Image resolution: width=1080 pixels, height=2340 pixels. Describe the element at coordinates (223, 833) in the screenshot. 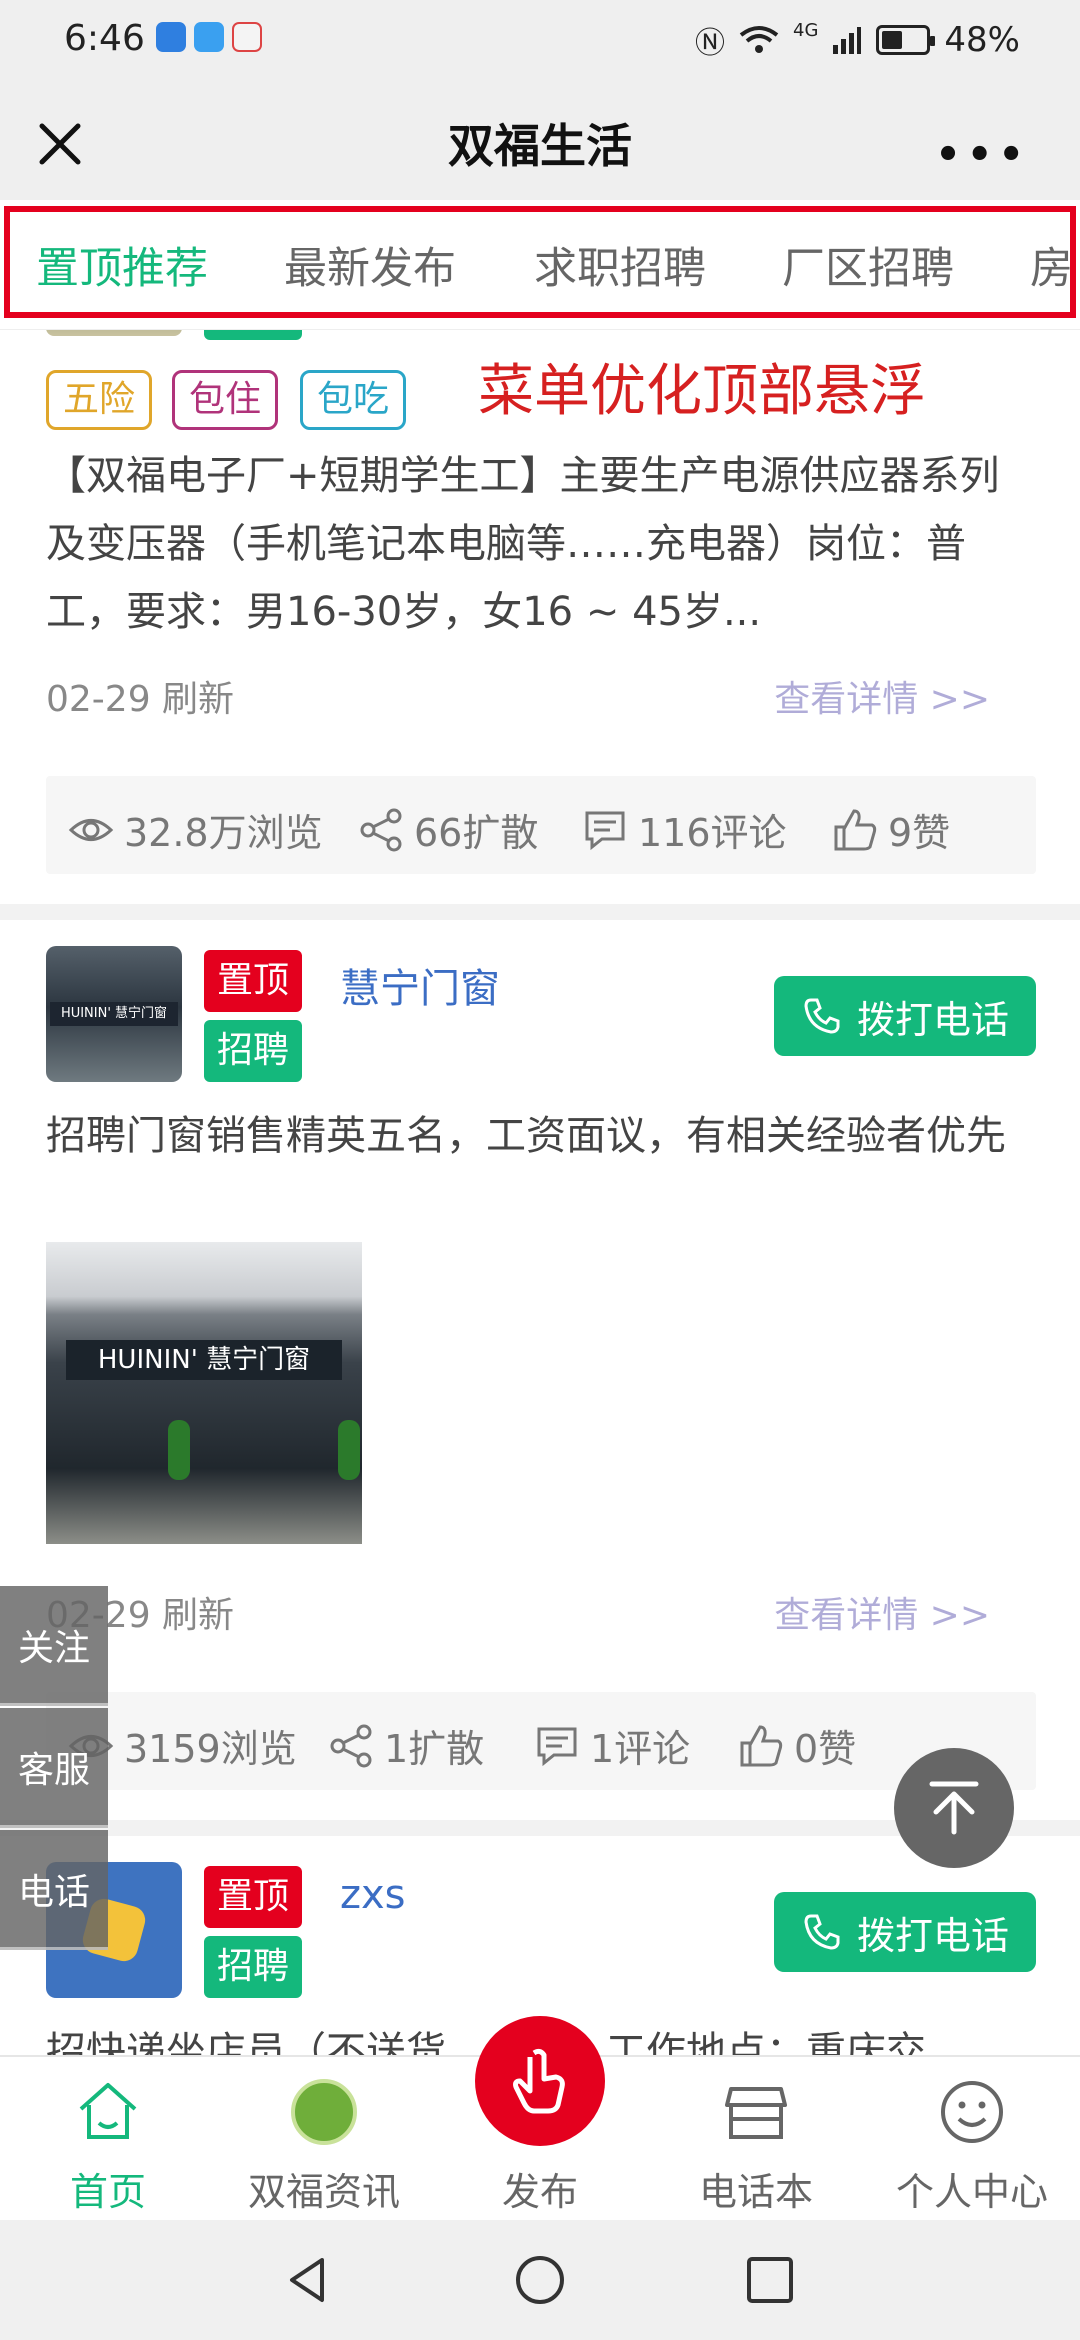

I see `views-count: 32.8万浏览` at that location.